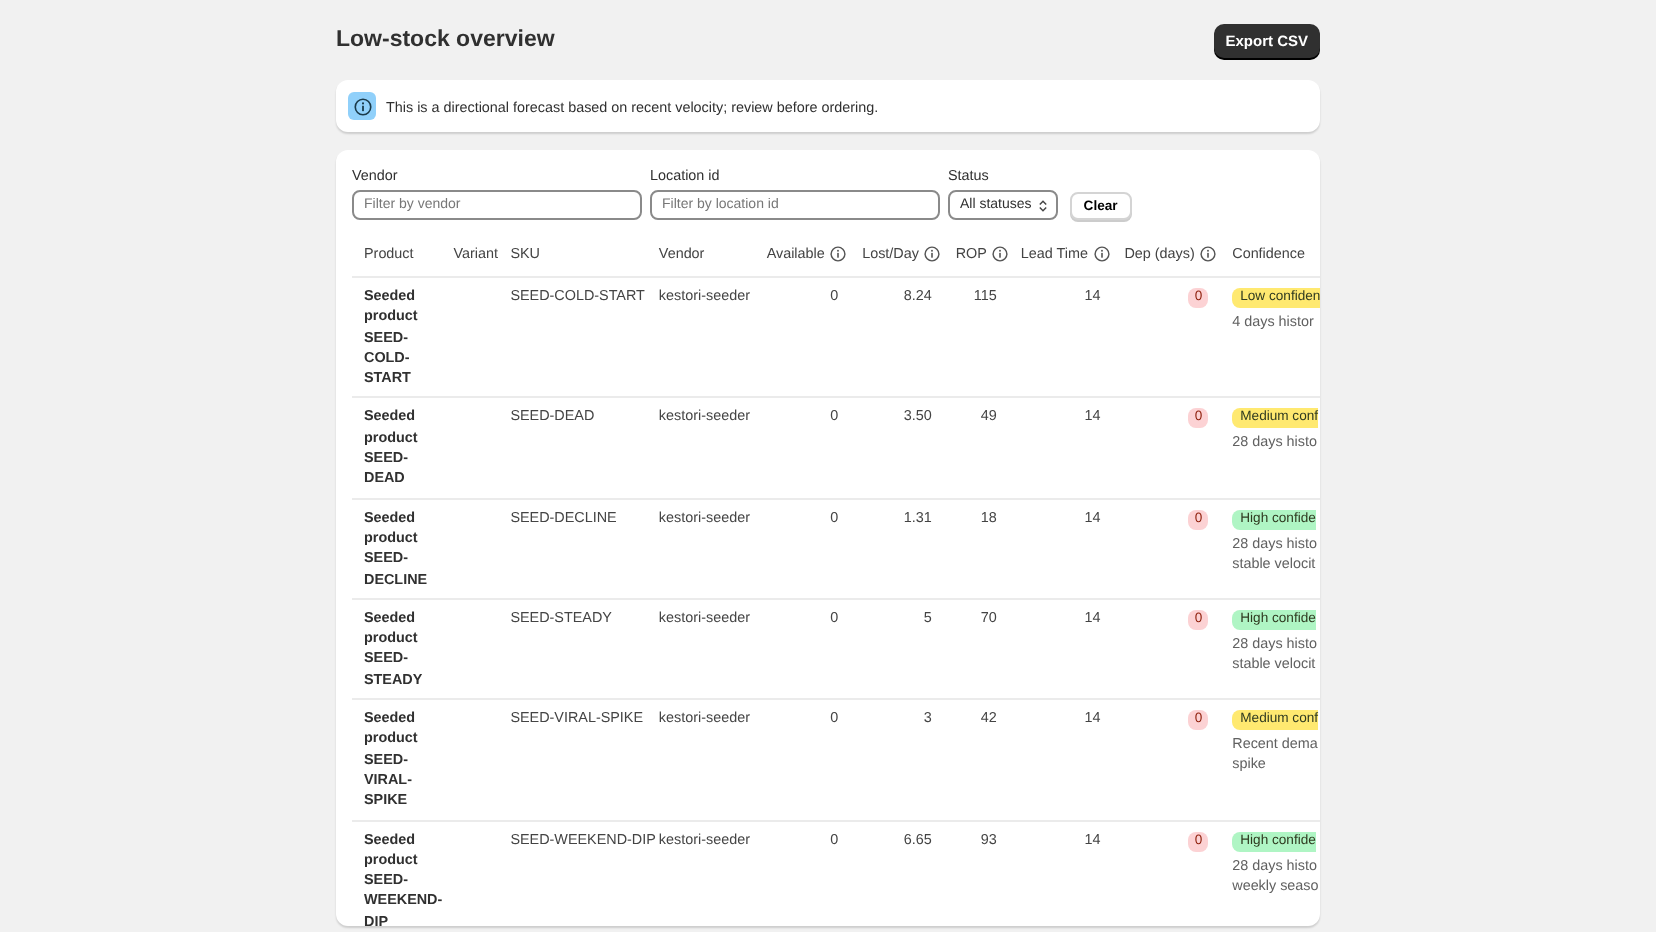  What do you see at coordinates (445, 40) in the screenshot?
I see `page-title: Low-stock overview` at bounding box center [445, 40].